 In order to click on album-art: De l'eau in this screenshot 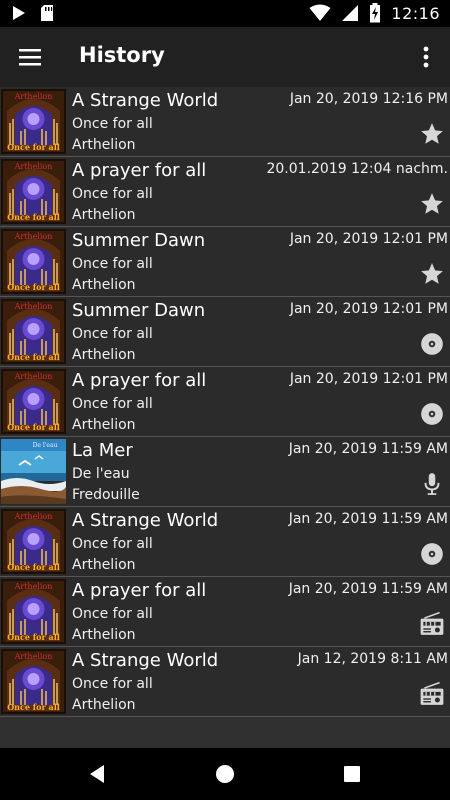, I will do `click(33, 471)`.